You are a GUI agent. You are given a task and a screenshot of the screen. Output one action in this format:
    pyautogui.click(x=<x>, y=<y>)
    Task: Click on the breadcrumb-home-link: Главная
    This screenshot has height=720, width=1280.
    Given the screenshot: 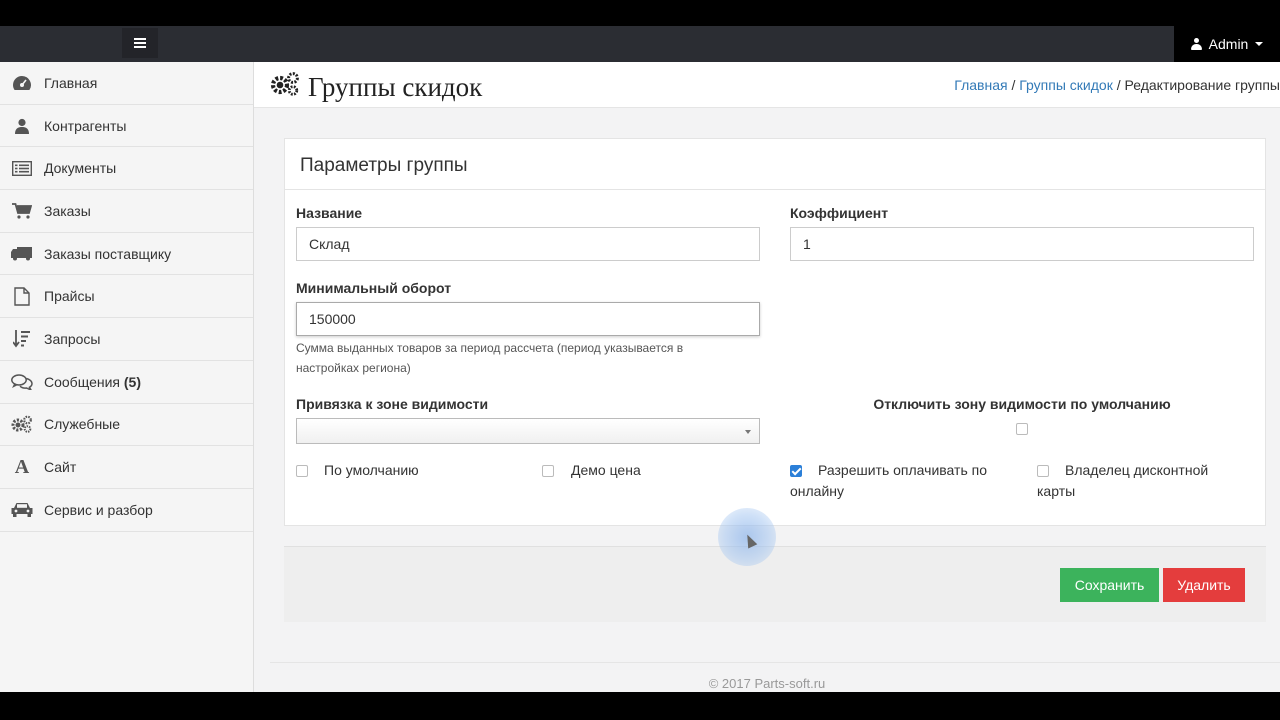 What is the action you would take?
    pyautogui.click(x=980, y=85)
    